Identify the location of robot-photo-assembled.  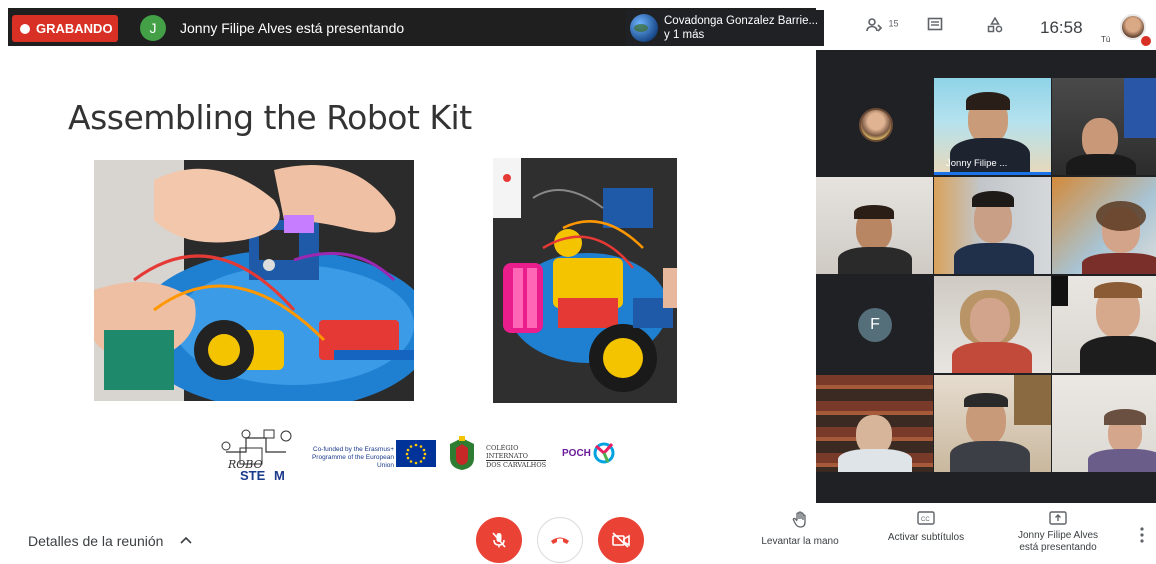
(585, 280).